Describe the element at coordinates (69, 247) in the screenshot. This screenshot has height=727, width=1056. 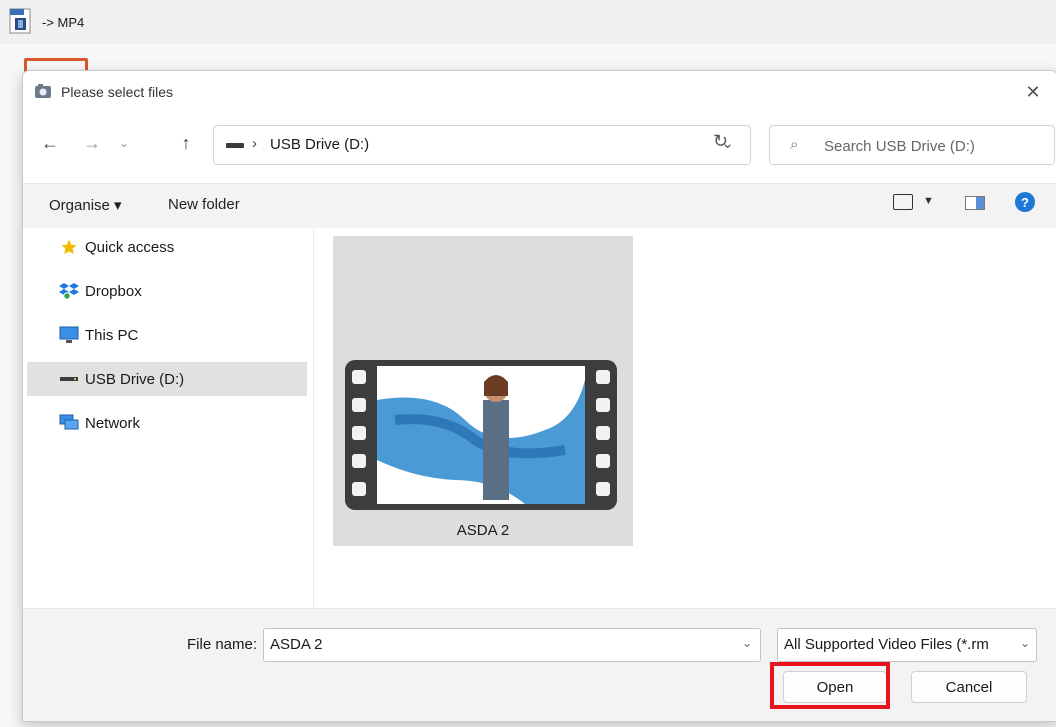
I see `star-icon` at that location.